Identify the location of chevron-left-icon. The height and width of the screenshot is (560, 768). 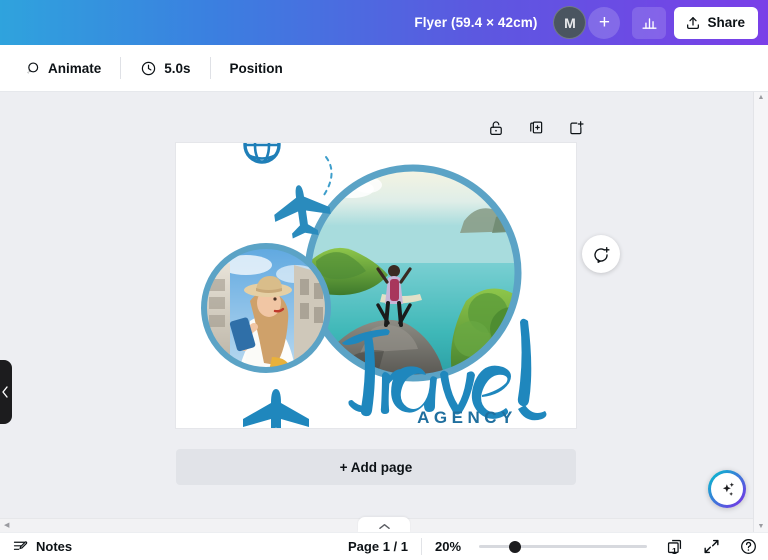
(5, 392).